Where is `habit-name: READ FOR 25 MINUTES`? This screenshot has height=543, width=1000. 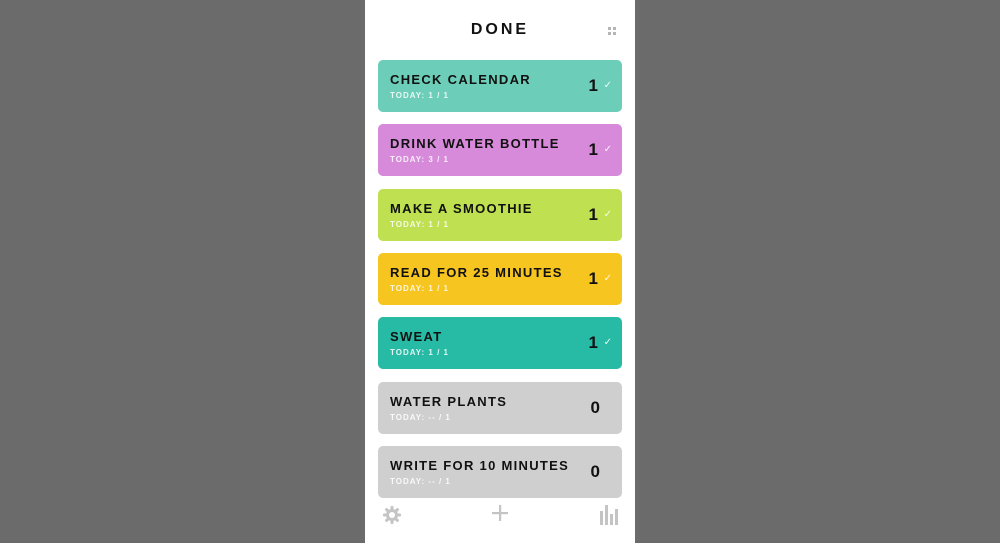 habit-name: READ FOR 25 MINUTES is located at coordinates (476, 272).